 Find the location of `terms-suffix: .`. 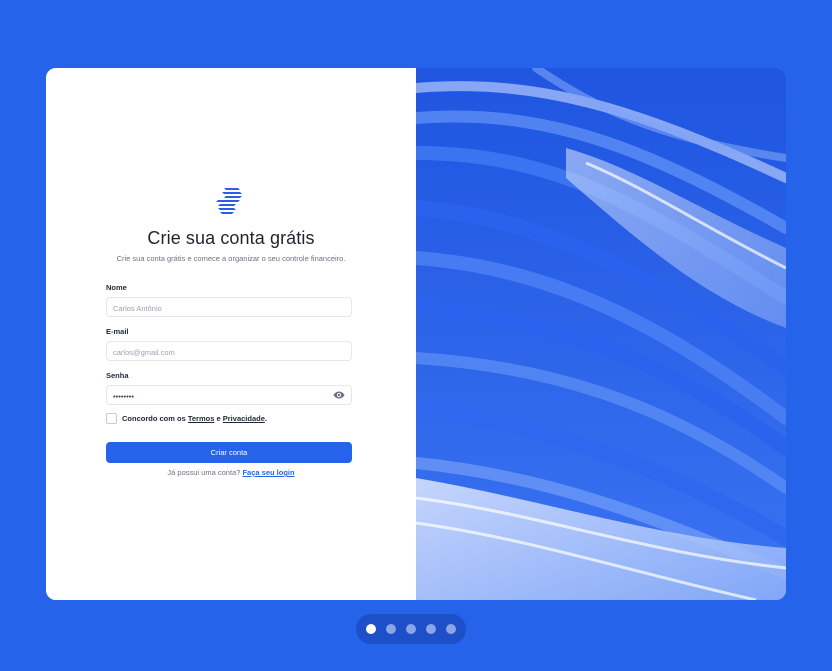

terms-suffix: . is located at coordinates (265, 418).